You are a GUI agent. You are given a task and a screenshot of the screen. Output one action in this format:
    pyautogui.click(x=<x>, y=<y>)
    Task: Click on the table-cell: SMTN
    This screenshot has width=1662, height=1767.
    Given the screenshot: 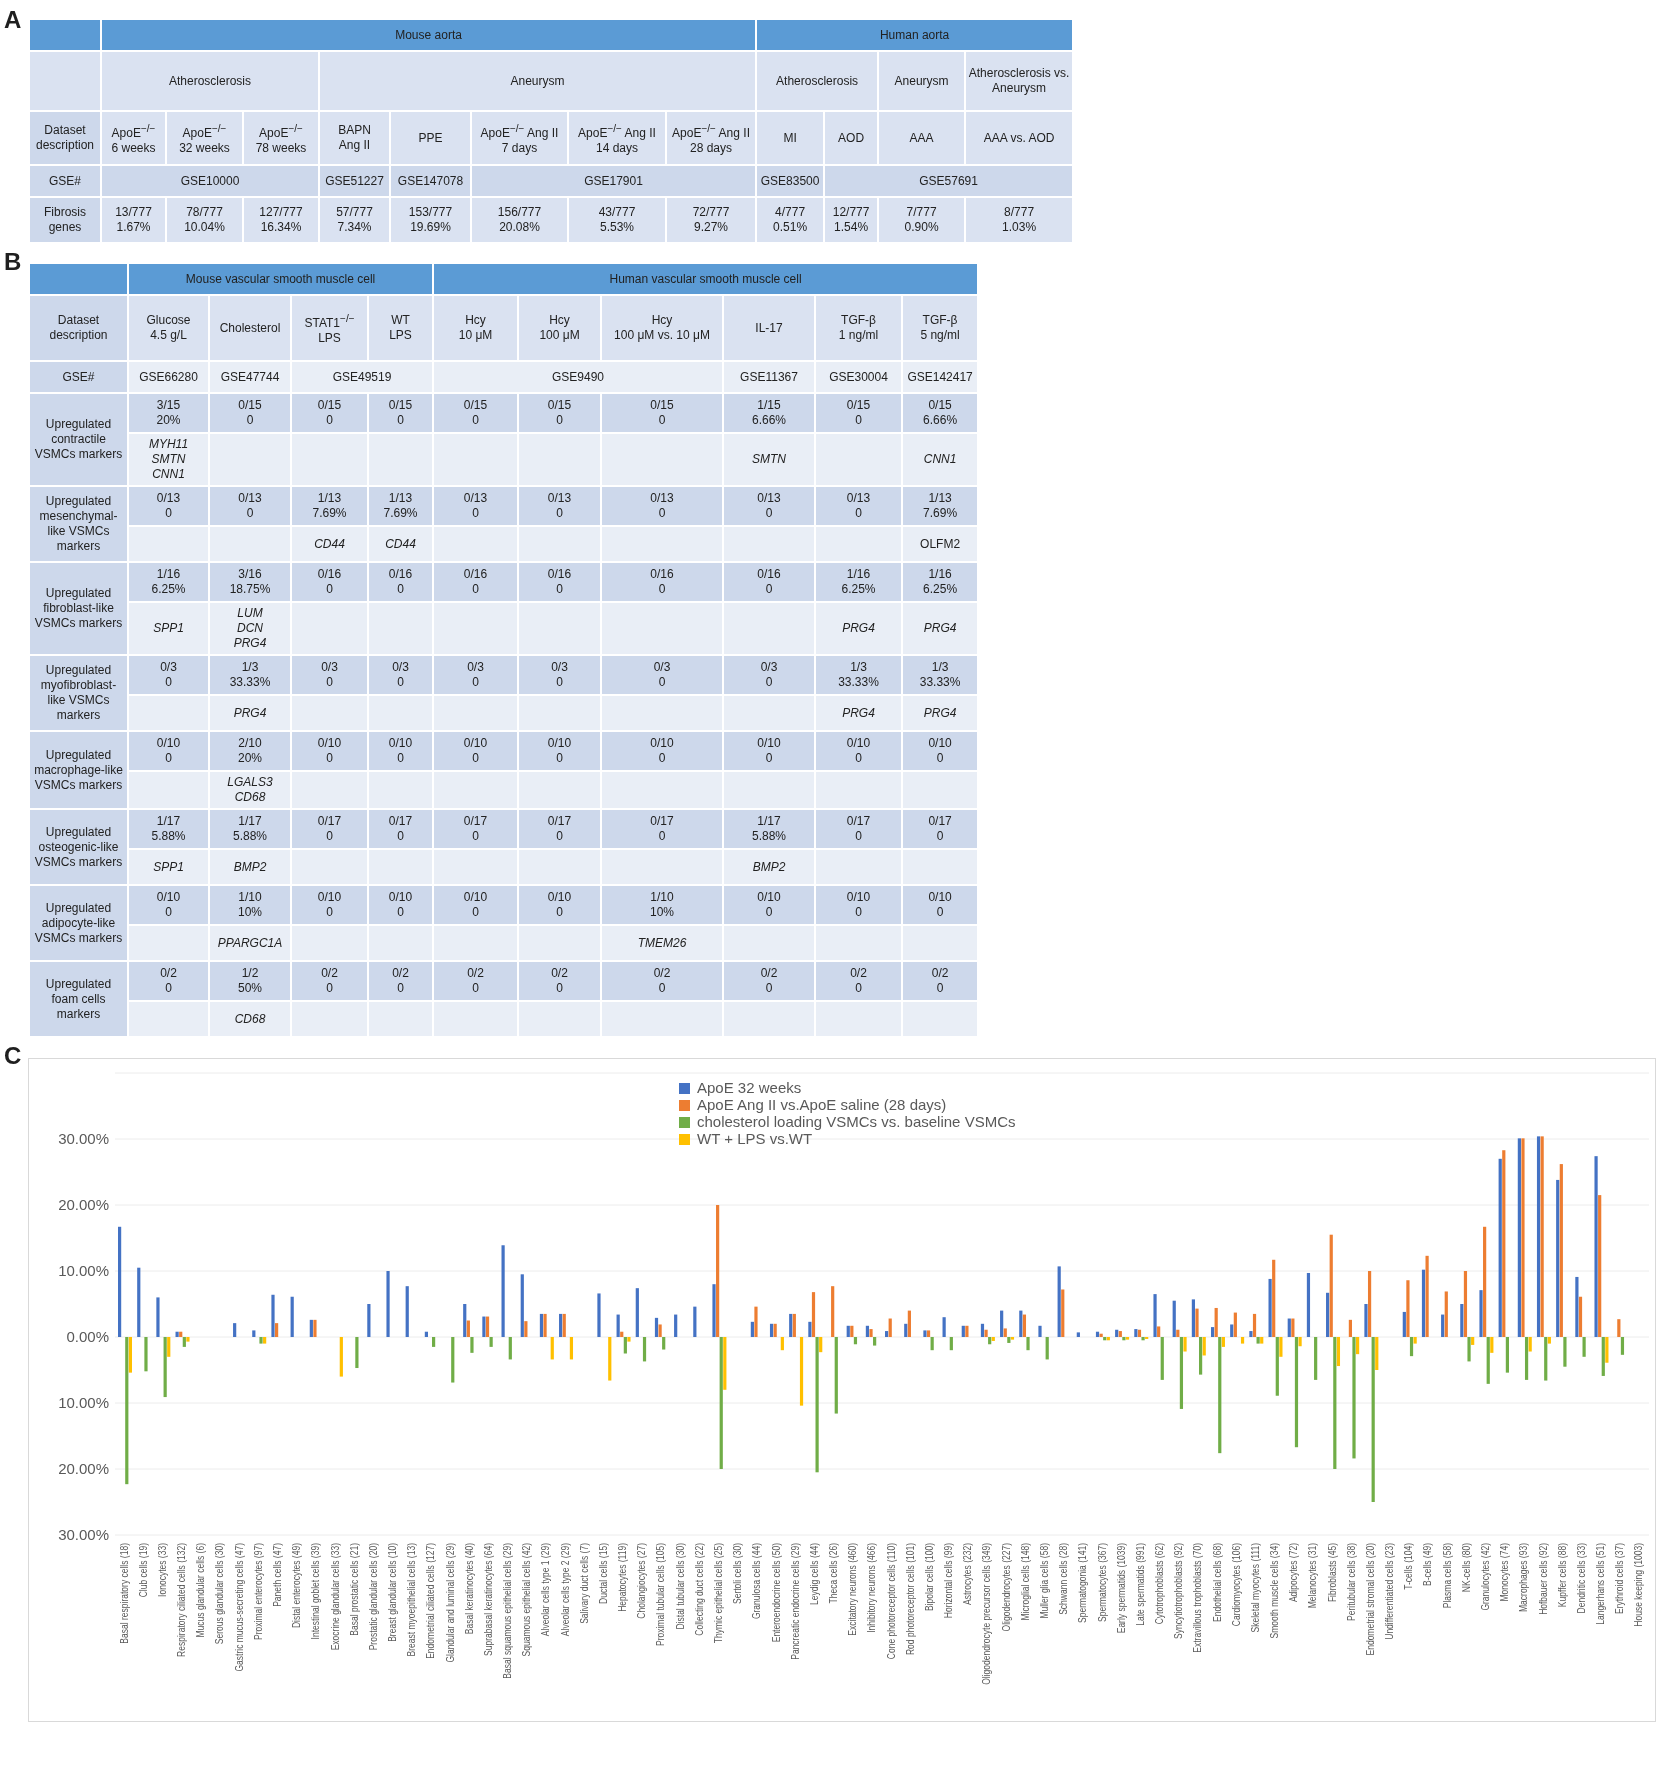 What is the action you would take?
    pyautogui.click(x=769, y=459)
    